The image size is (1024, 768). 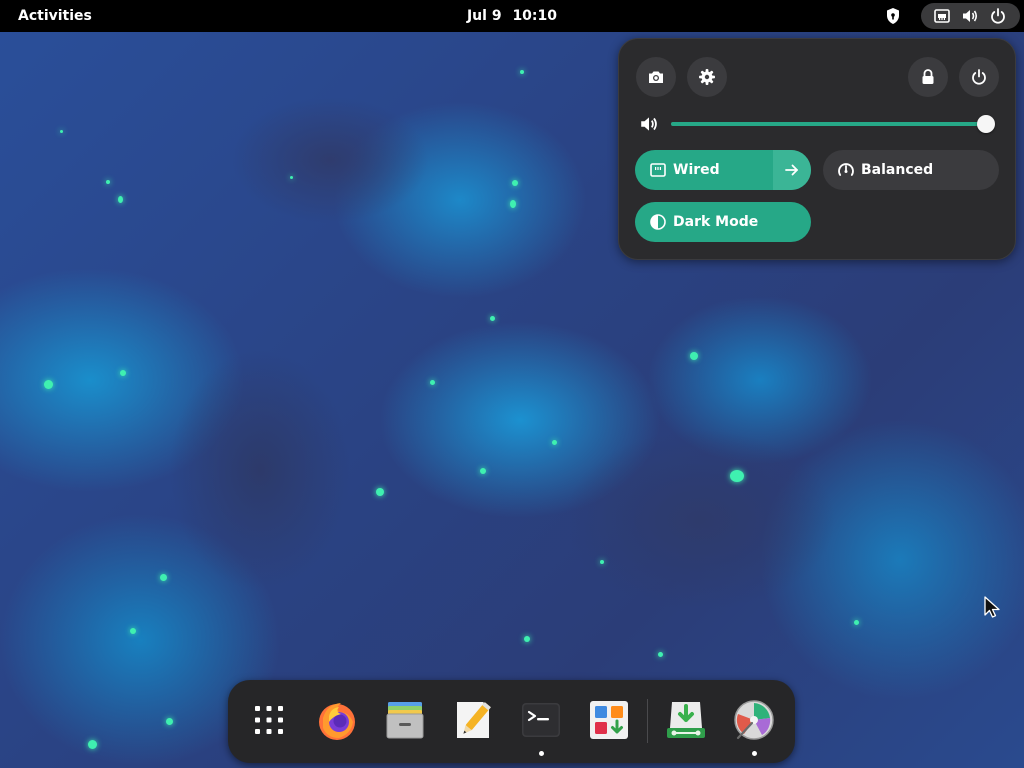 I want to click on lock-button, so click(x=928, y=77).